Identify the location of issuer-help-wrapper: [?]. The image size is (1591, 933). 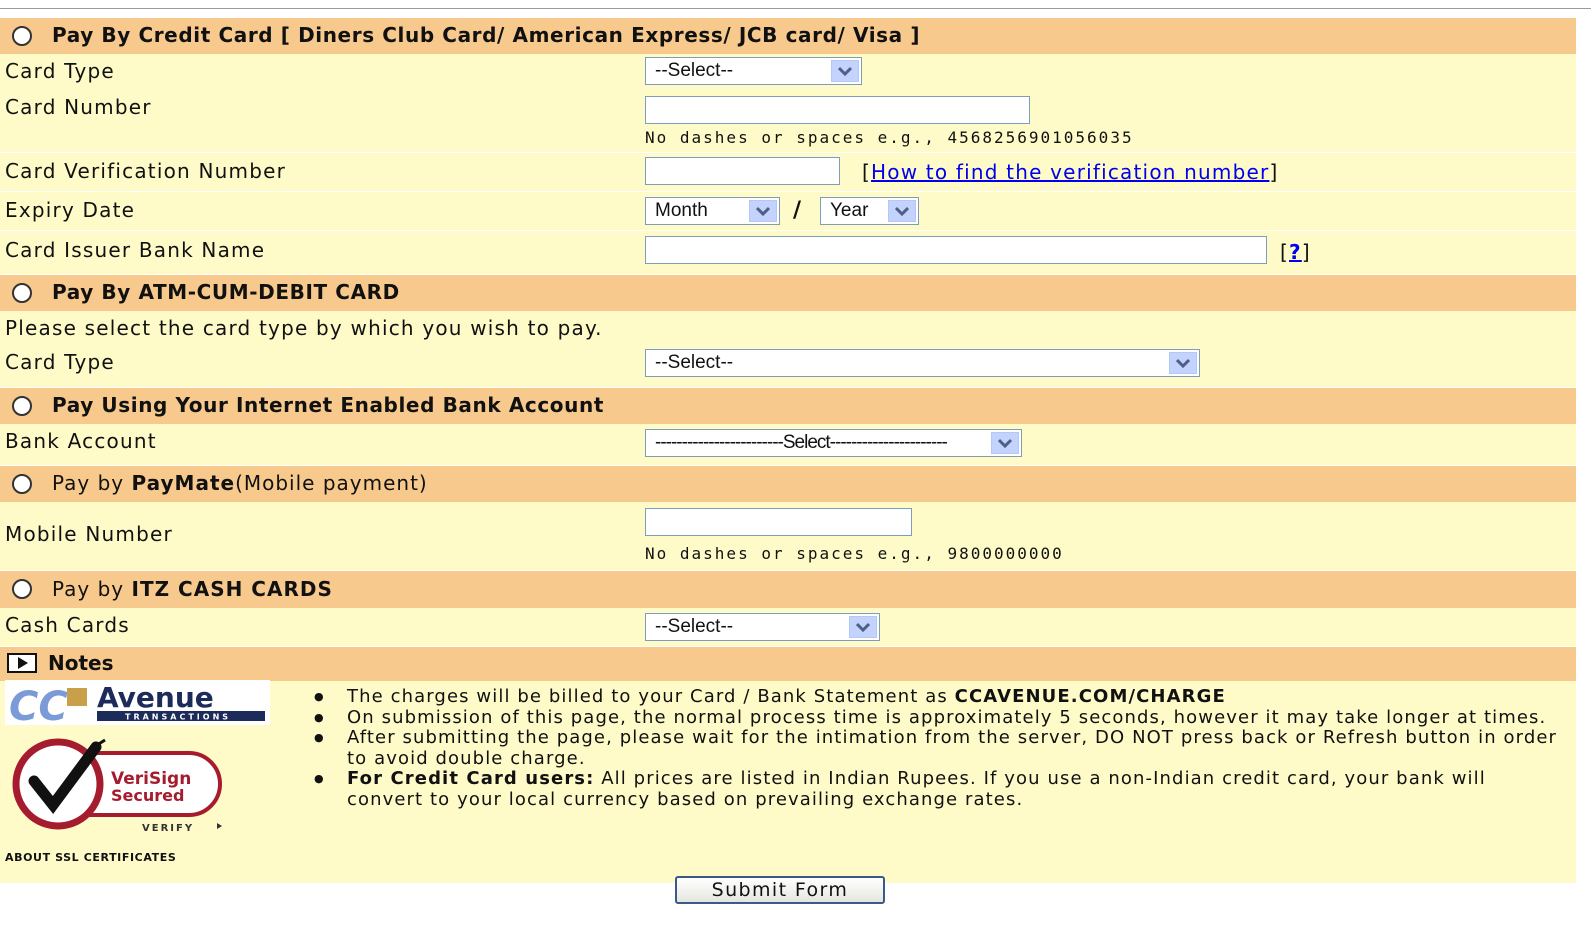
(1295, 252).